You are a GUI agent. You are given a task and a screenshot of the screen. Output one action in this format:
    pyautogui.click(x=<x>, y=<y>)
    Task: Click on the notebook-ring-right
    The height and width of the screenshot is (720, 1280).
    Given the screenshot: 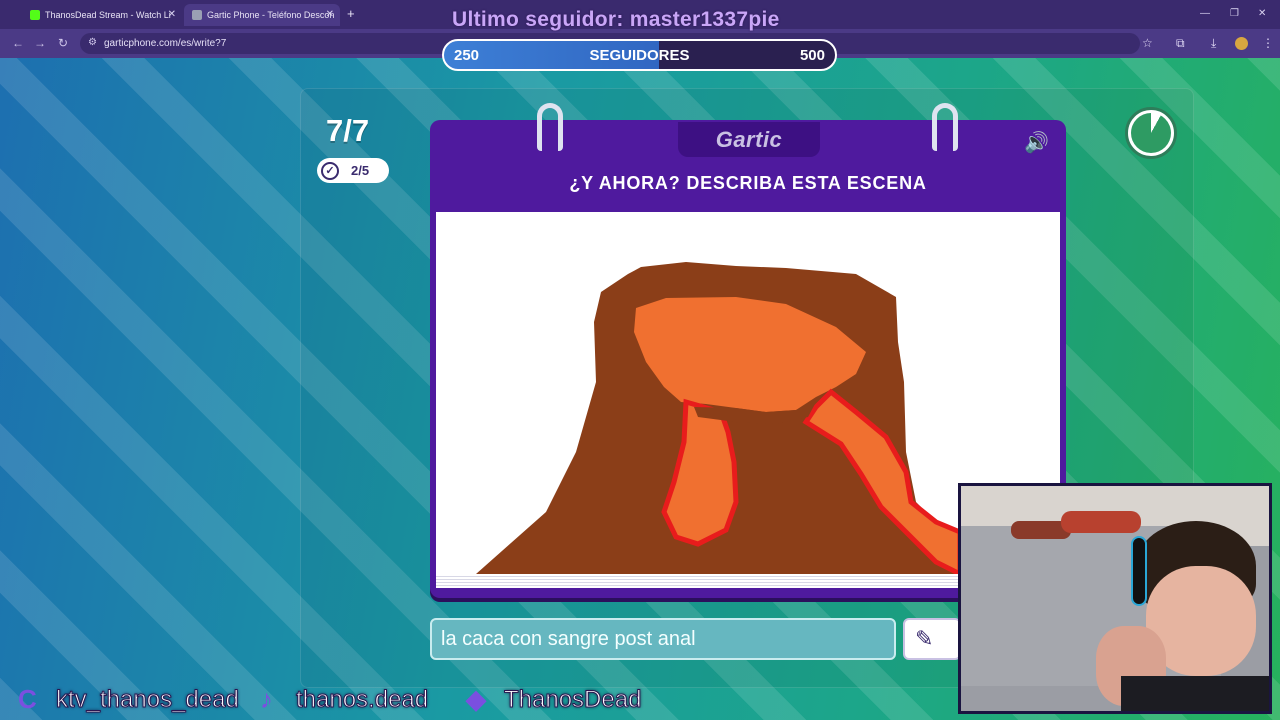 What is the action you would take?
    pyautogui.click(x=945, y=127)
    